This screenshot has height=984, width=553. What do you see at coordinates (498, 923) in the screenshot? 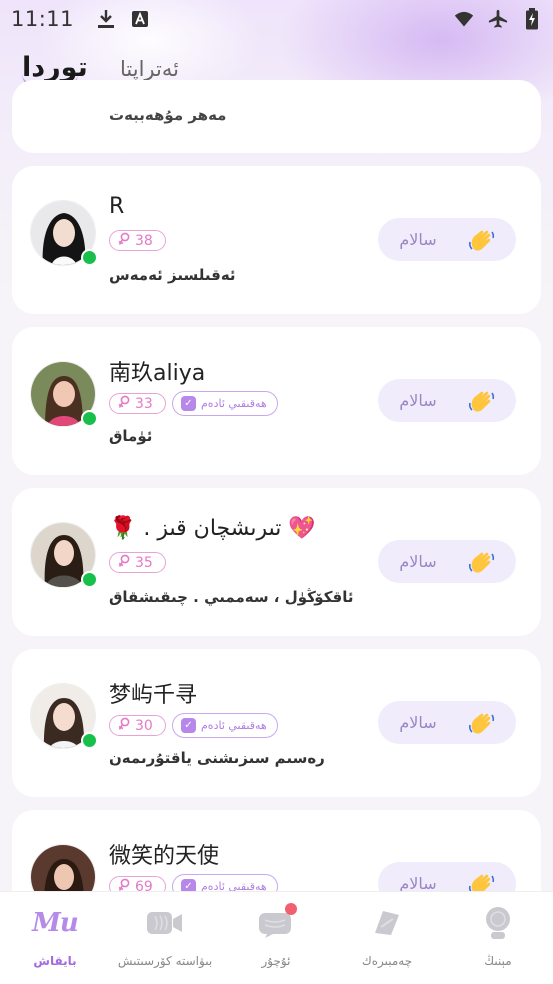
I see `profile-icon` at bounding box center [498, 923].